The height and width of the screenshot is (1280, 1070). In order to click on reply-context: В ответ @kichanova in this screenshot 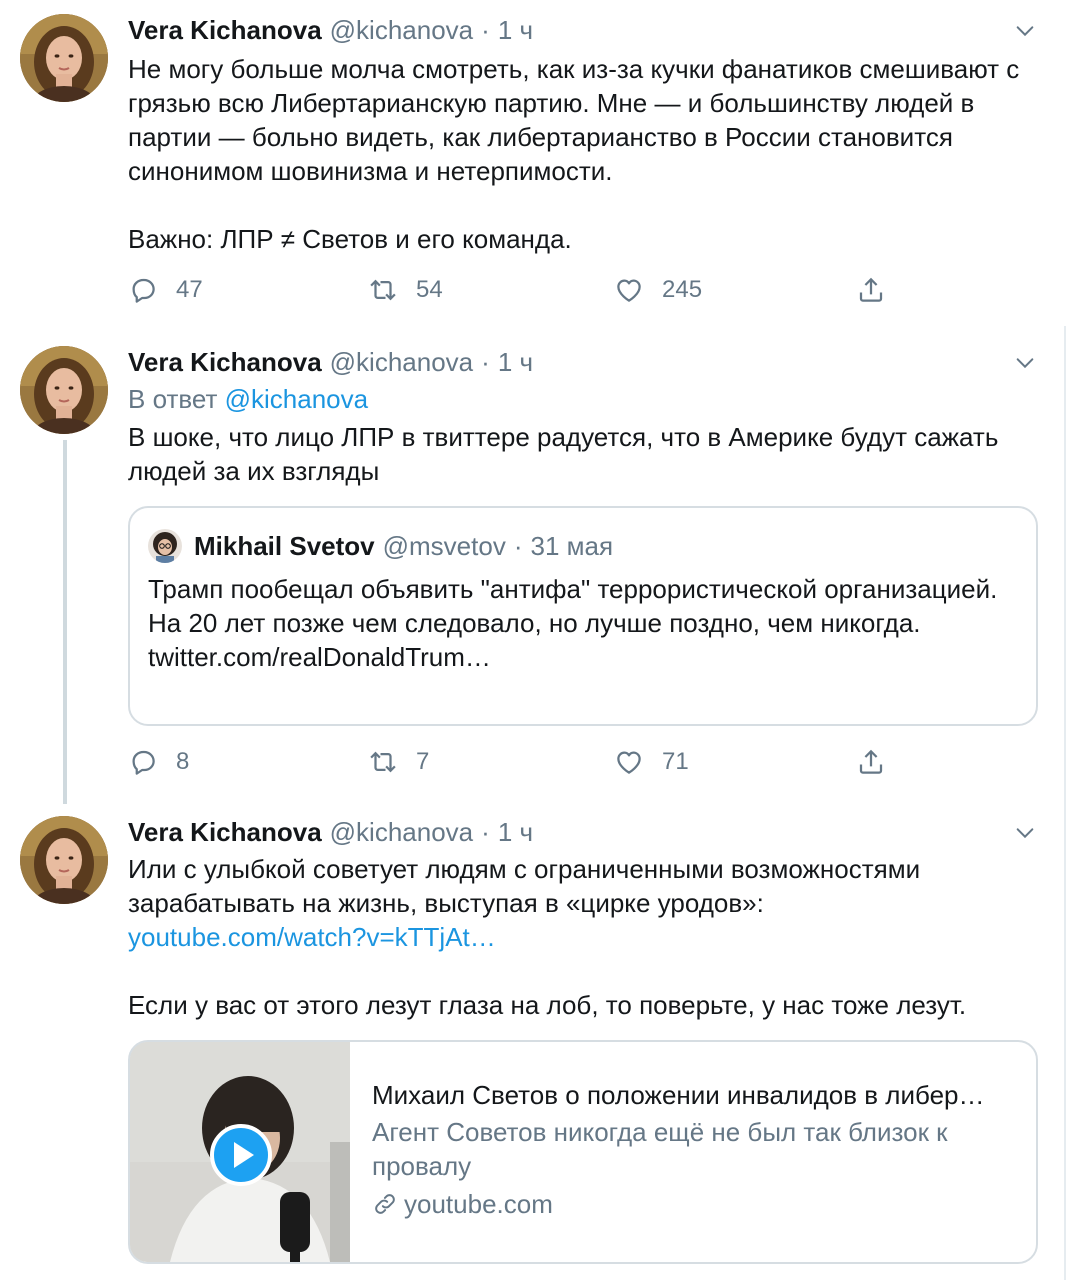, I will do `click(248, 399)`.